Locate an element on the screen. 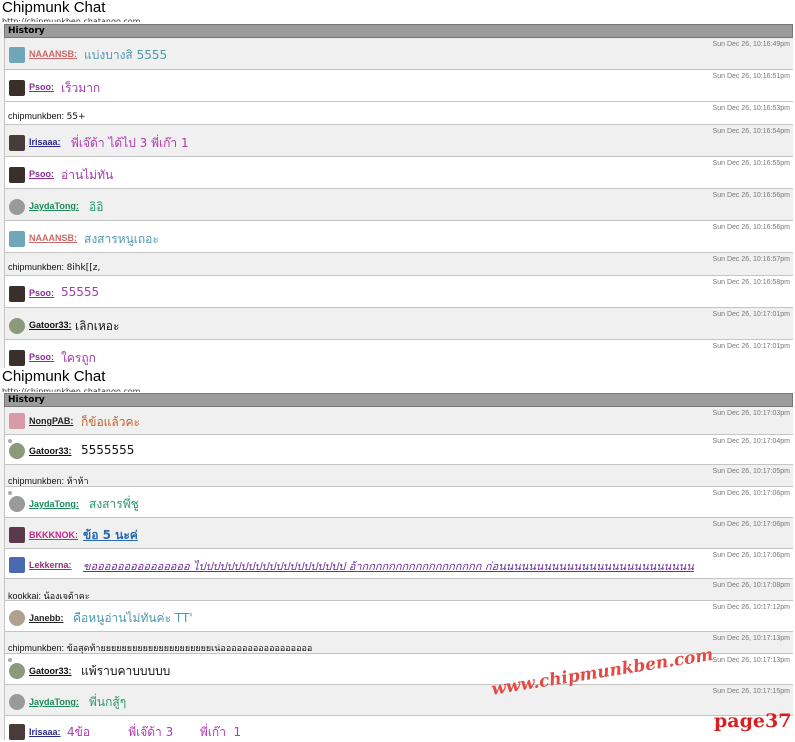  message-text: อ่านไม่ทัน is located at coordinates (87, 175).